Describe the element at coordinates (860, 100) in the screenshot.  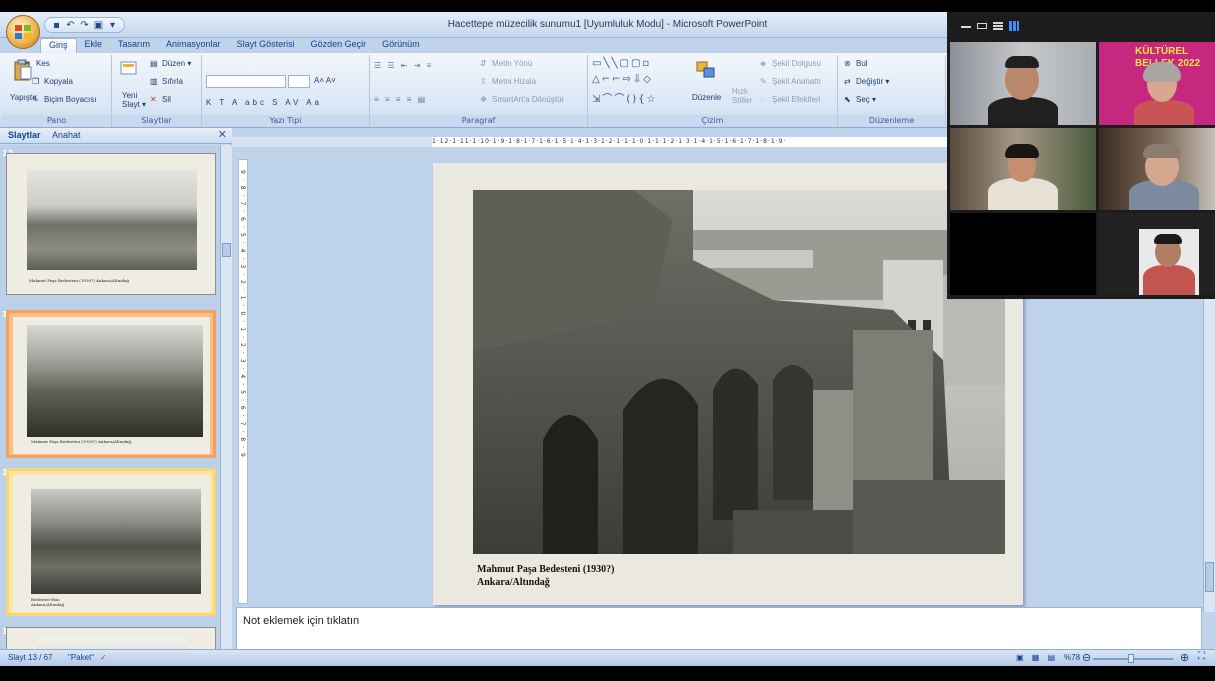
I see `select-button: ⬉ Seç ▾` at that location.